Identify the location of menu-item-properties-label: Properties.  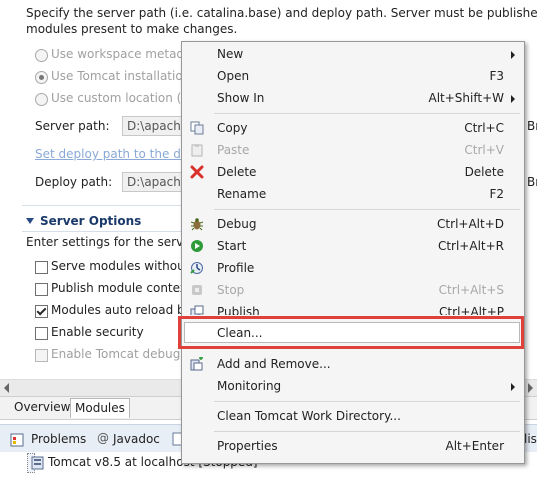
(247, 446).